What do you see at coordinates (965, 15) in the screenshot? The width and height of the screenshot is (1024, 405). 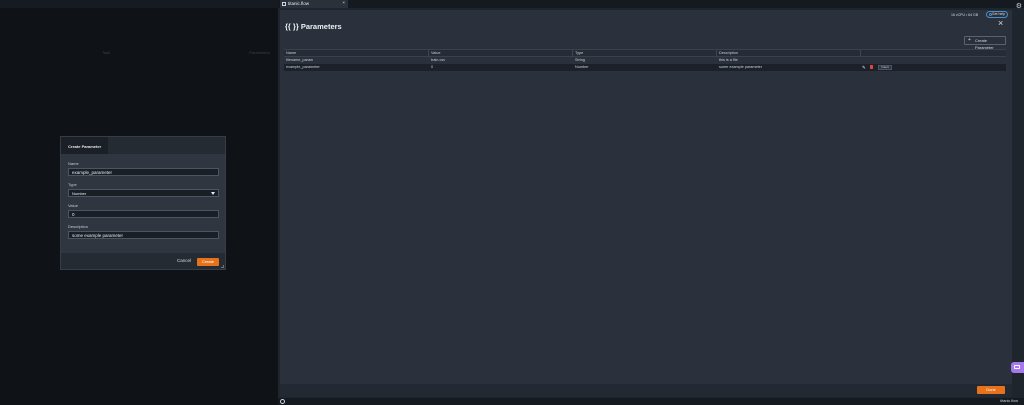 I see `resource-indicator: 16 vCPU • 64 GB` at bounding box center [965, 15].